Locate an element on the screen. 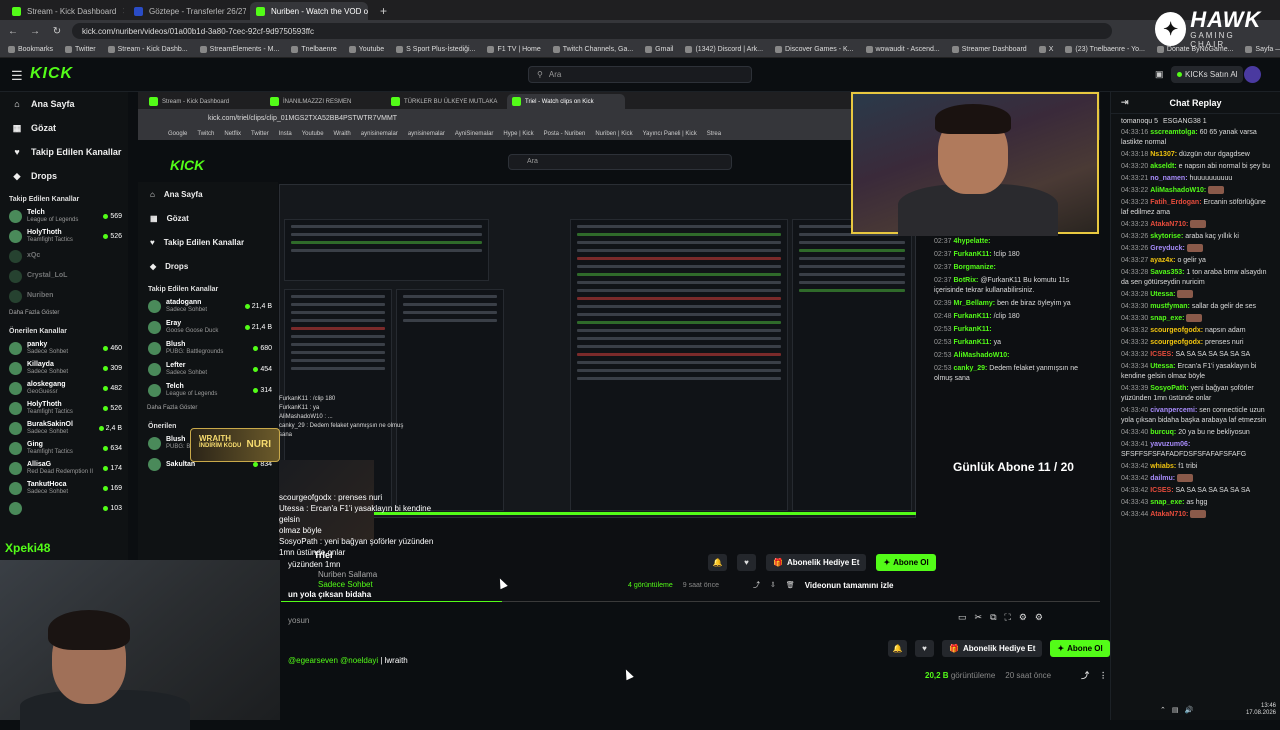 This screenshot has height=730, width=1280. new-tab-icon: + is located at coordinates (383, 11).